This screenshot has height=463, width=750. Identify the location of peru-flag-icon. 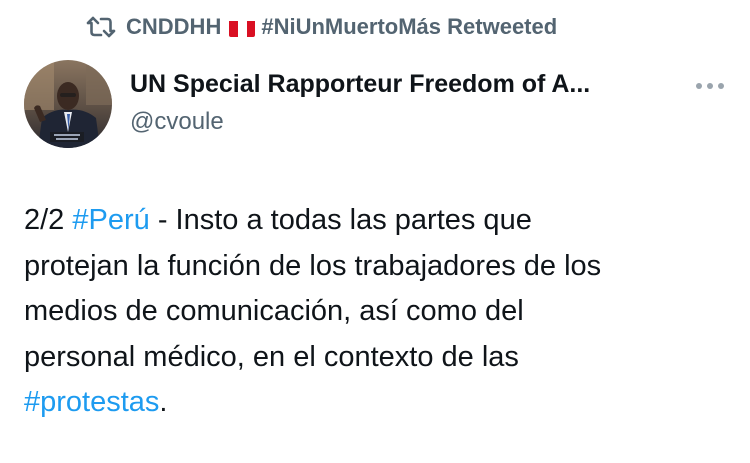
(242, 28).